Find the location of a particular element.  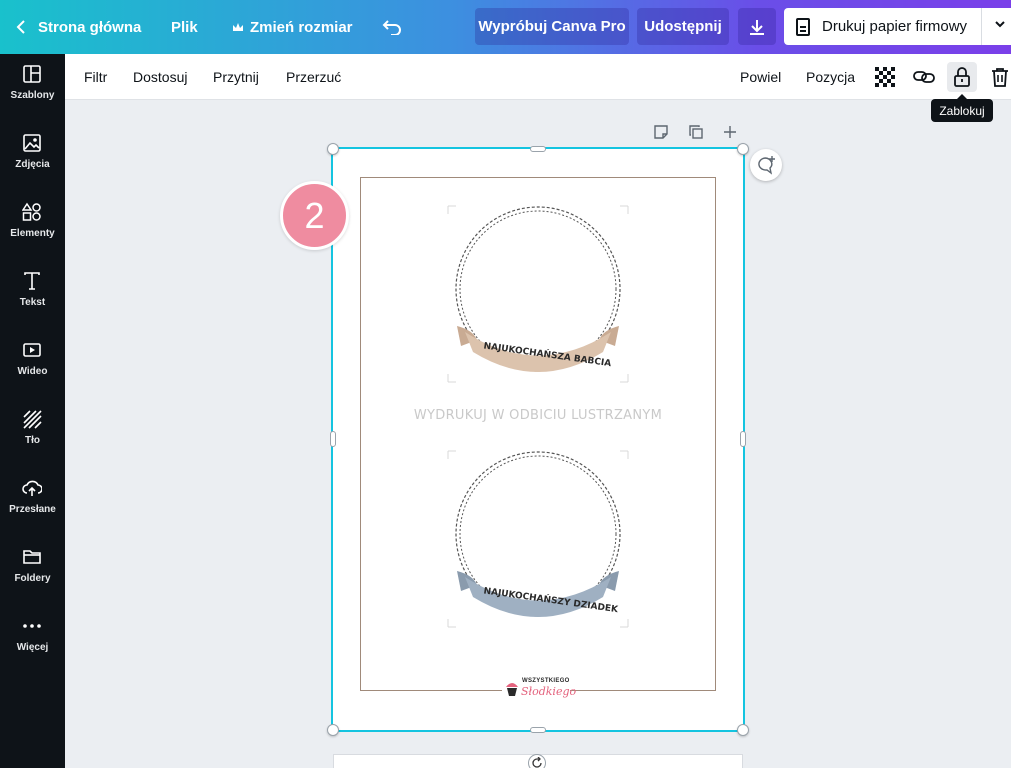

try-pro-label: Wypróbuj Canva Pro is located at coordinates (552, 26).